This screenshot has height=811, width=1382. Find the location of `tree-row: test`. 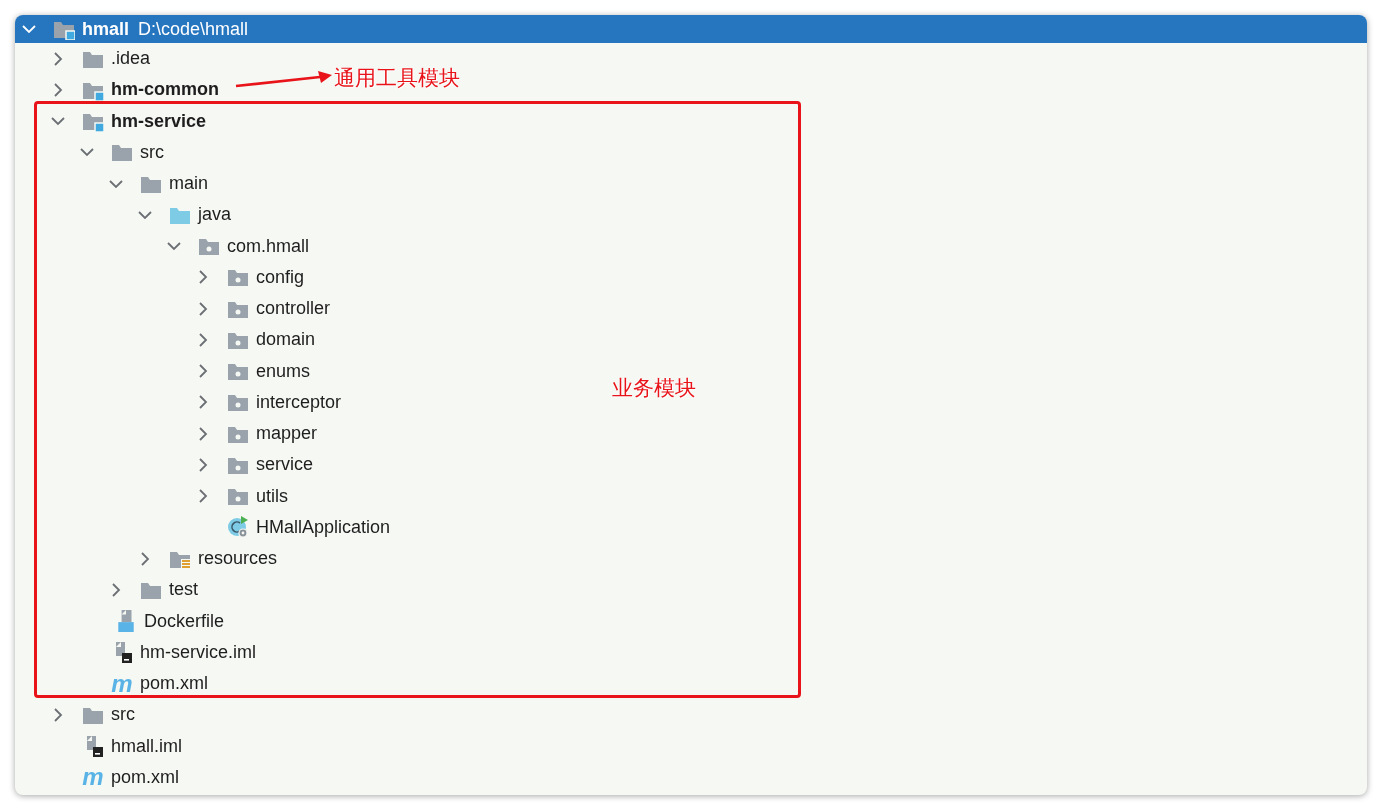

tree-row: test is located at coordinates (106, 590).